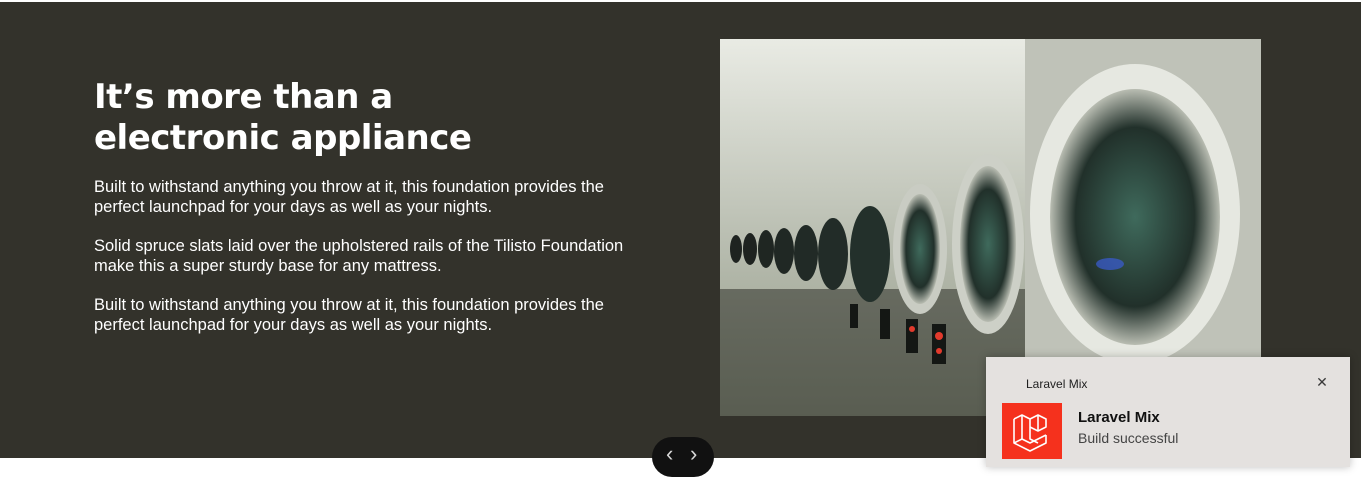 The height and width of the screenshot is (477, 1365). What do you see at coordinates (1057, 384) in the screenshot?
I see `toast-app-name: Laravel Mix` at bounding box center [1057, 384].